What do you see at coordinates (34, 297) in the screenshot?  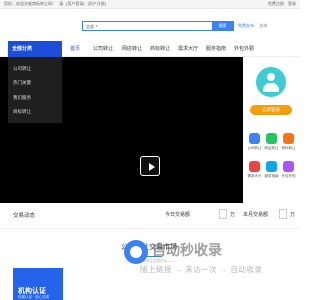 I see `certification-subtitle: 权威认证 · 放心交易` at bounding box center [34, 297].